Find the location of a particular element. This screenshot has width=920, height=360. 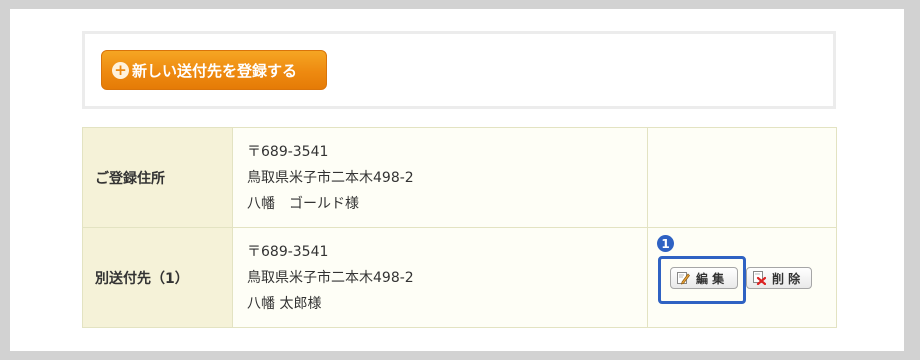

address-cell: 〒689-3541 鳥取県米子市二本木498-2 八幡 太郎様 is located at coordinates (440, 277).